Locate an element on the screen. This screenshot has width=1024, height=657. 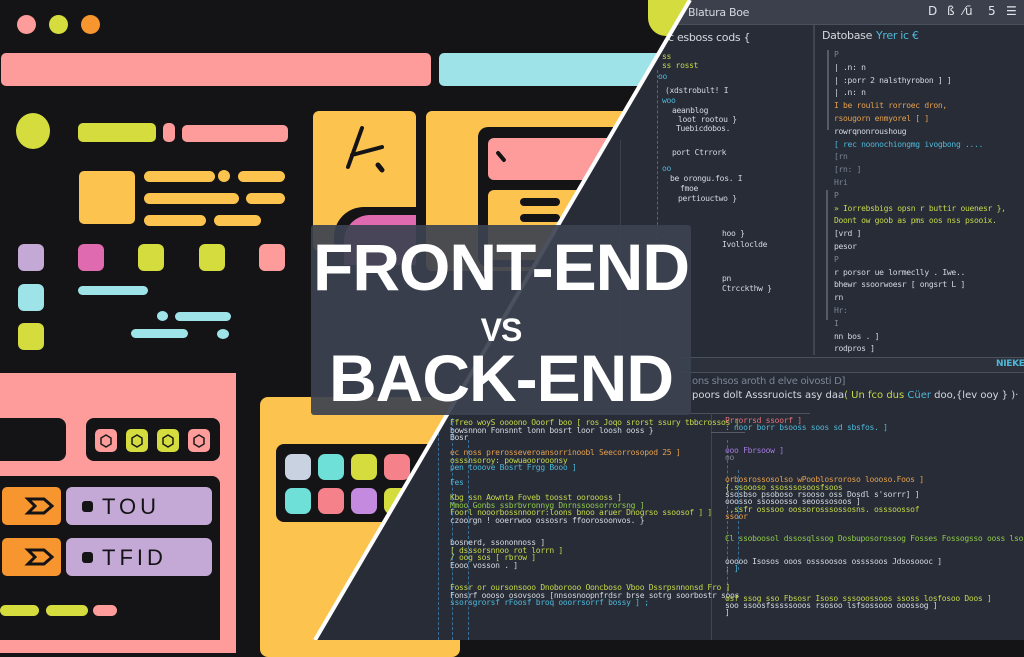
code-line: woo is located at coordinates (669, 100).